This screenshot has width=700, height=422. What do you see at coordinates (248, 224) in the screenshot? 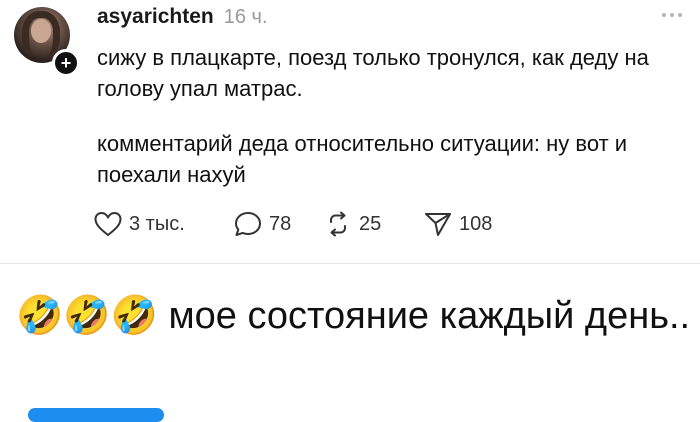
I see `speech-bubble-icon` at bounding box center [248, 224].